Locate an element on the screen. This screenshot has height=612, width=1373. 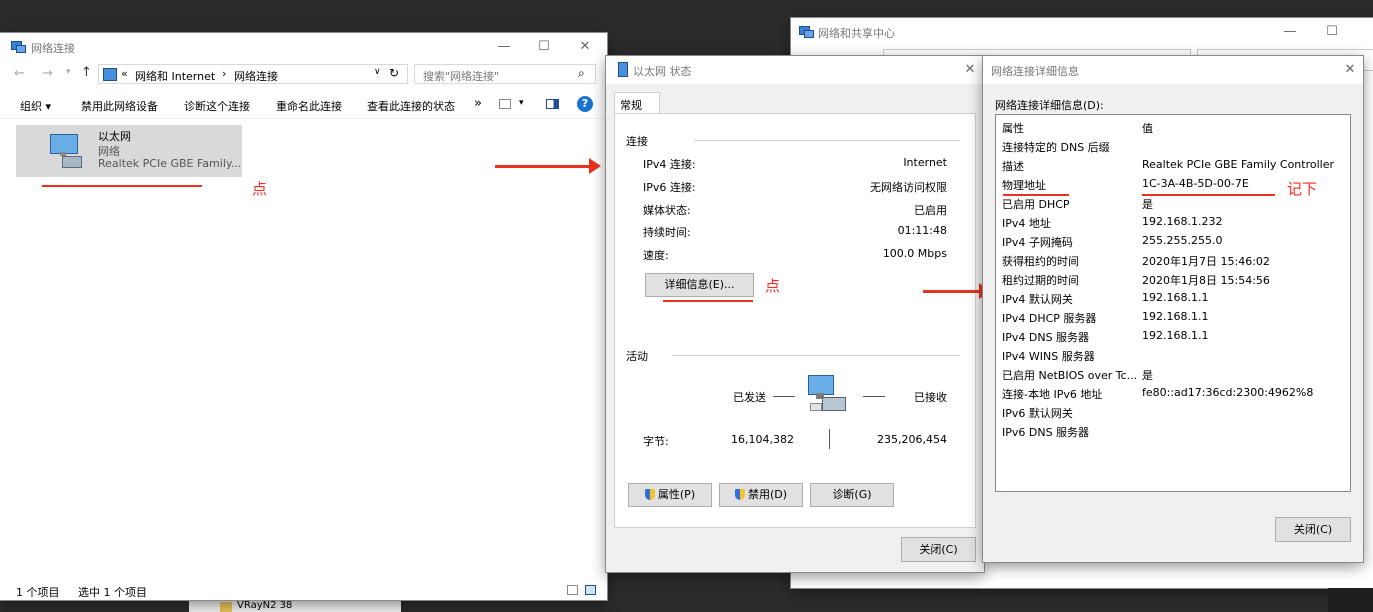
disable-device-button: 禁用此网络设备 is located at coordinates (119, 106).